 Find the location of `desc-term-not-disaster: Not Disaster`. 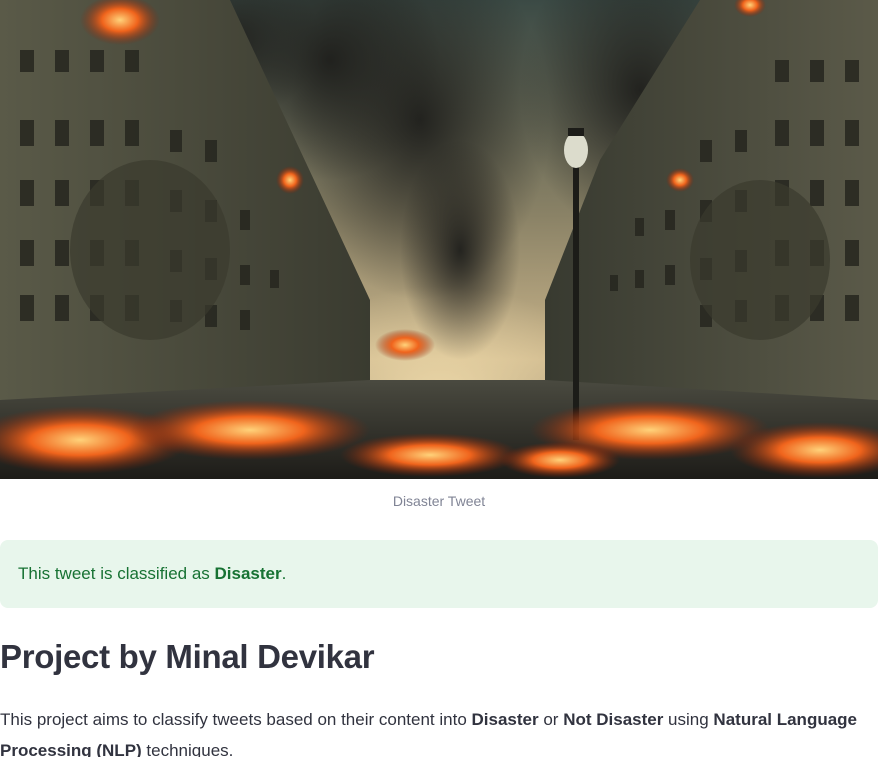

desc-term-not-disaster: Not Disaster is located at coordinates (613, 719).